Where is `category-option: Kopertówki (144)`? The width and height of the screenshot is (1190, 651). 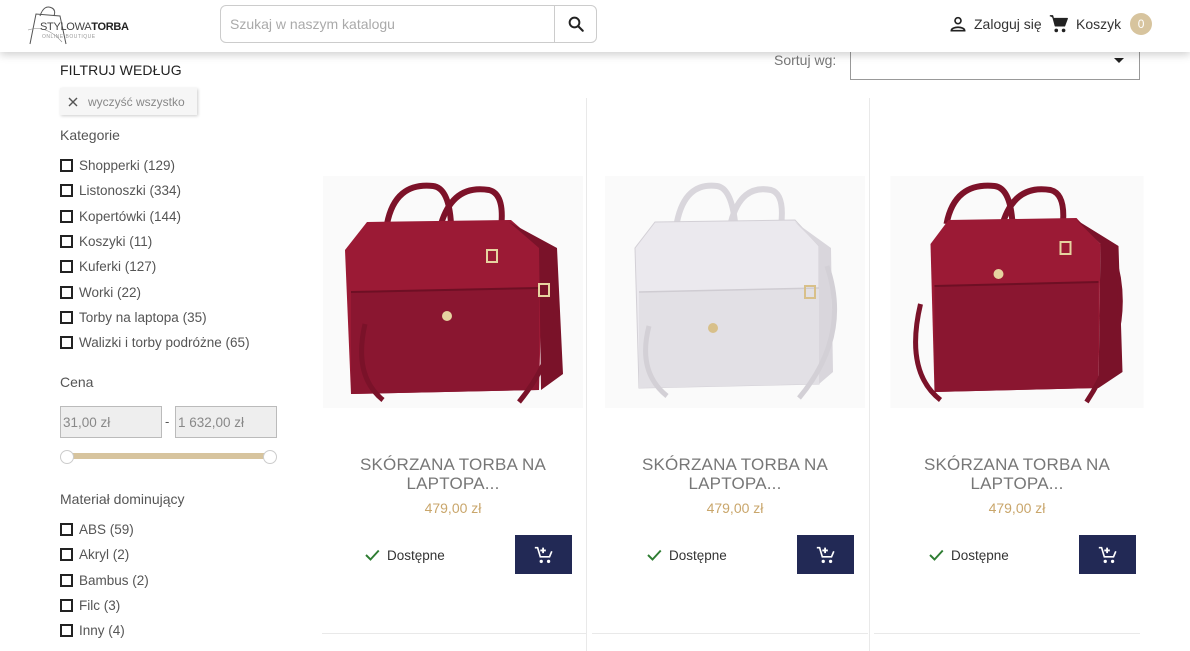 category-option: Kopertówki (144) is located at coordinates (155, 216).